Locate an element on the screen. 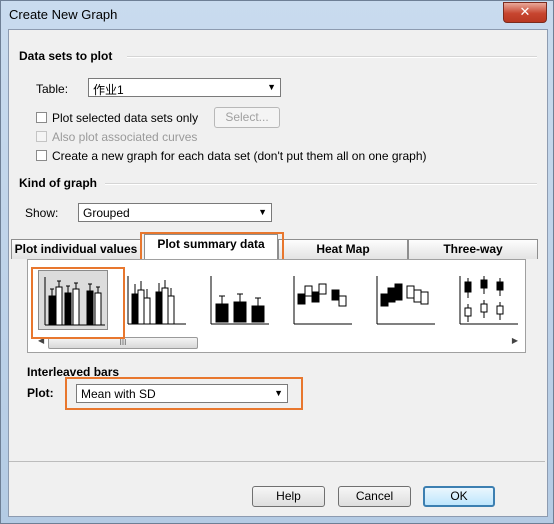  grouped-bars-icon is located at coordinates (156, 300).